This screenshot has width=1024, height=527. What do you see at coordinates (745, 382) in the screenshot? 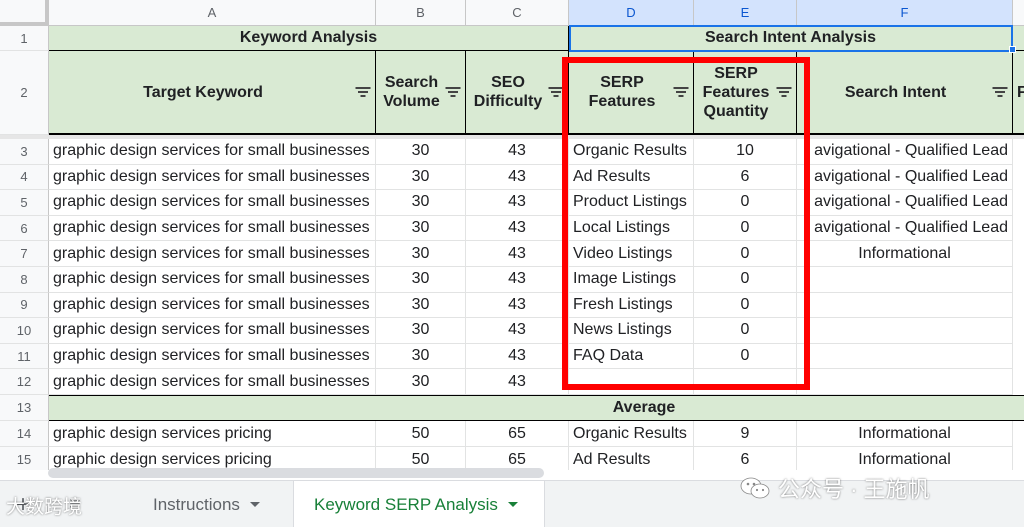
I see `cell-quantity` at bounding box center [745, 382].